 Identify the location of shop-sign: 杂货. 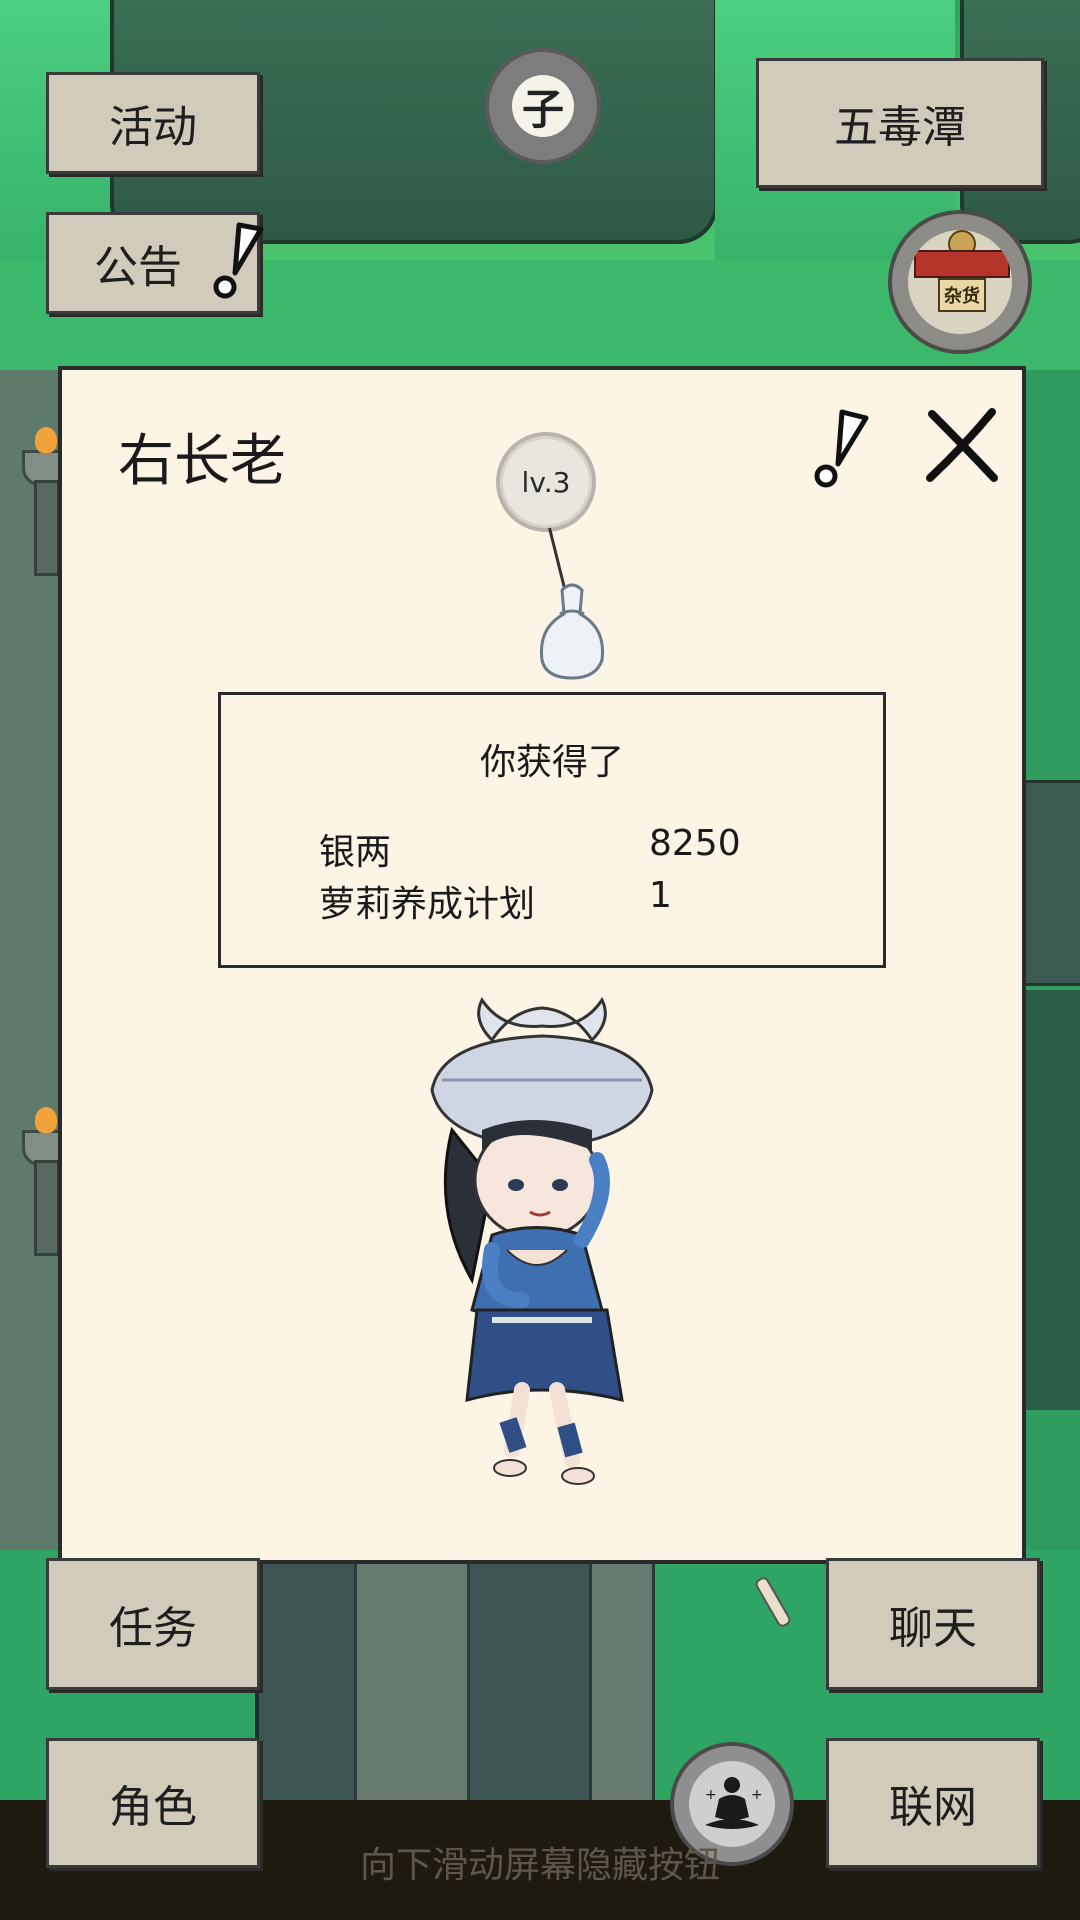
(962, 295).